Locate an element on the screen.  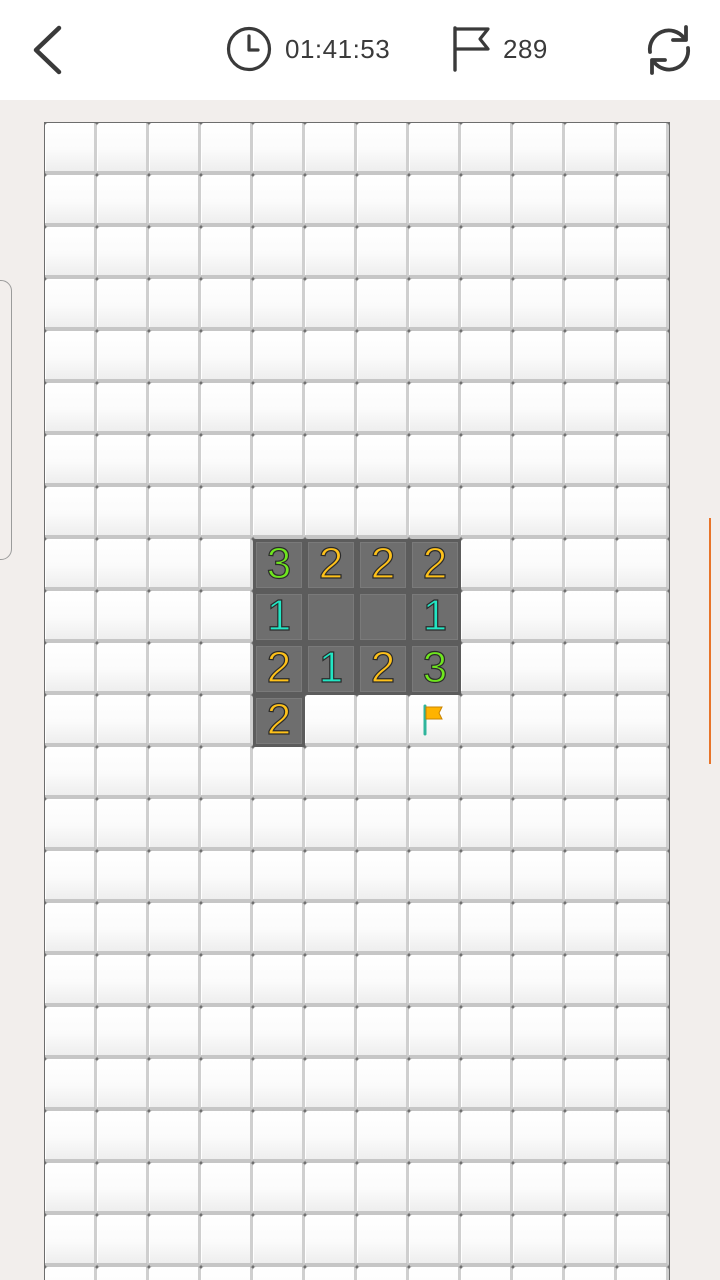
flagged-cell is located at coordinates (435, 721).